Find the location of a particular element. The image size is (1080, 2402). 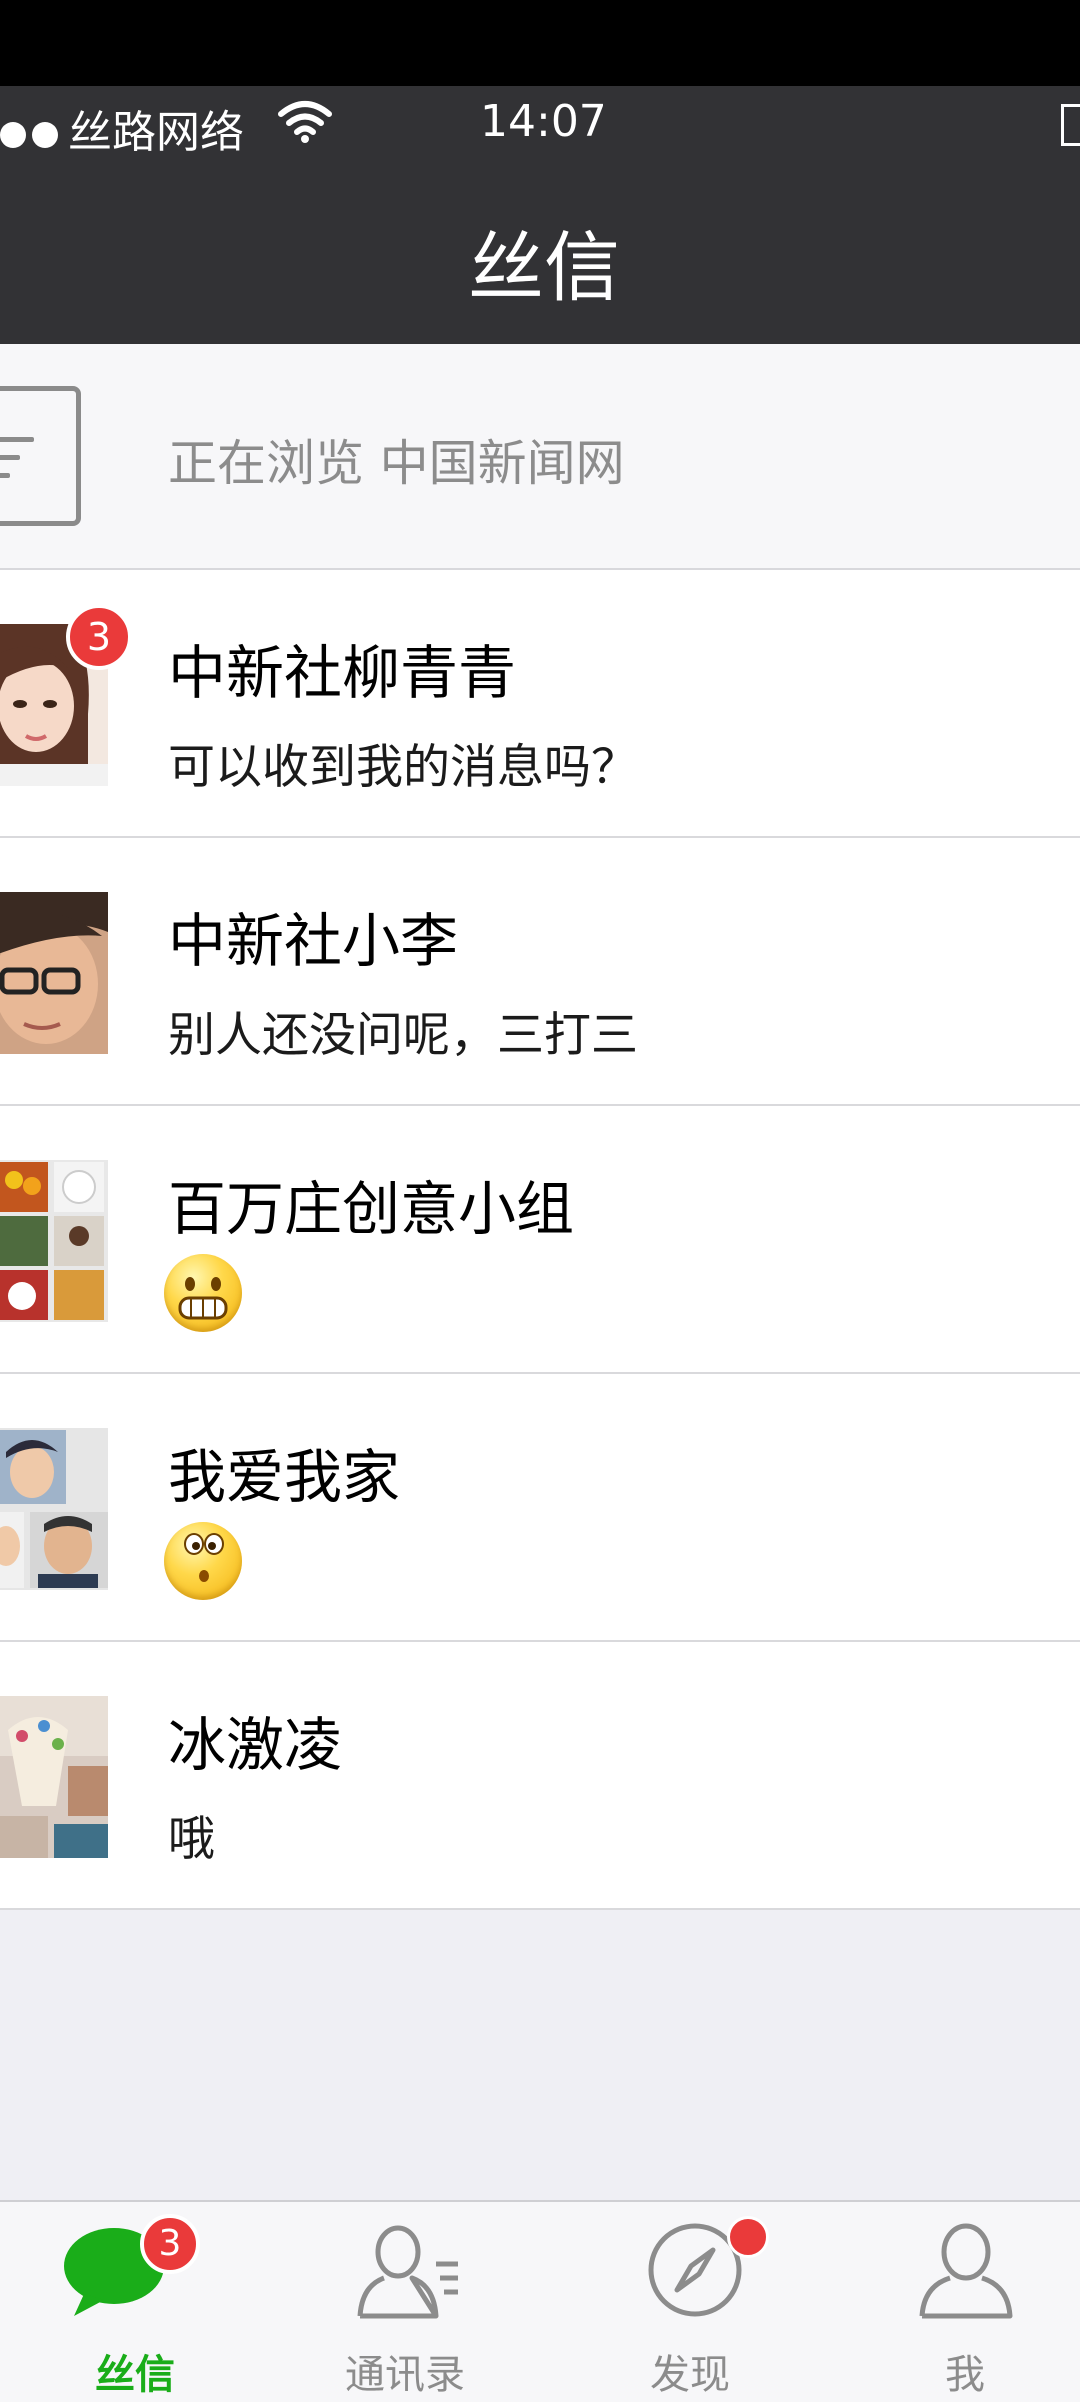

status-bar: 丝路网络 14:07 is located at coordinates (540, 123).